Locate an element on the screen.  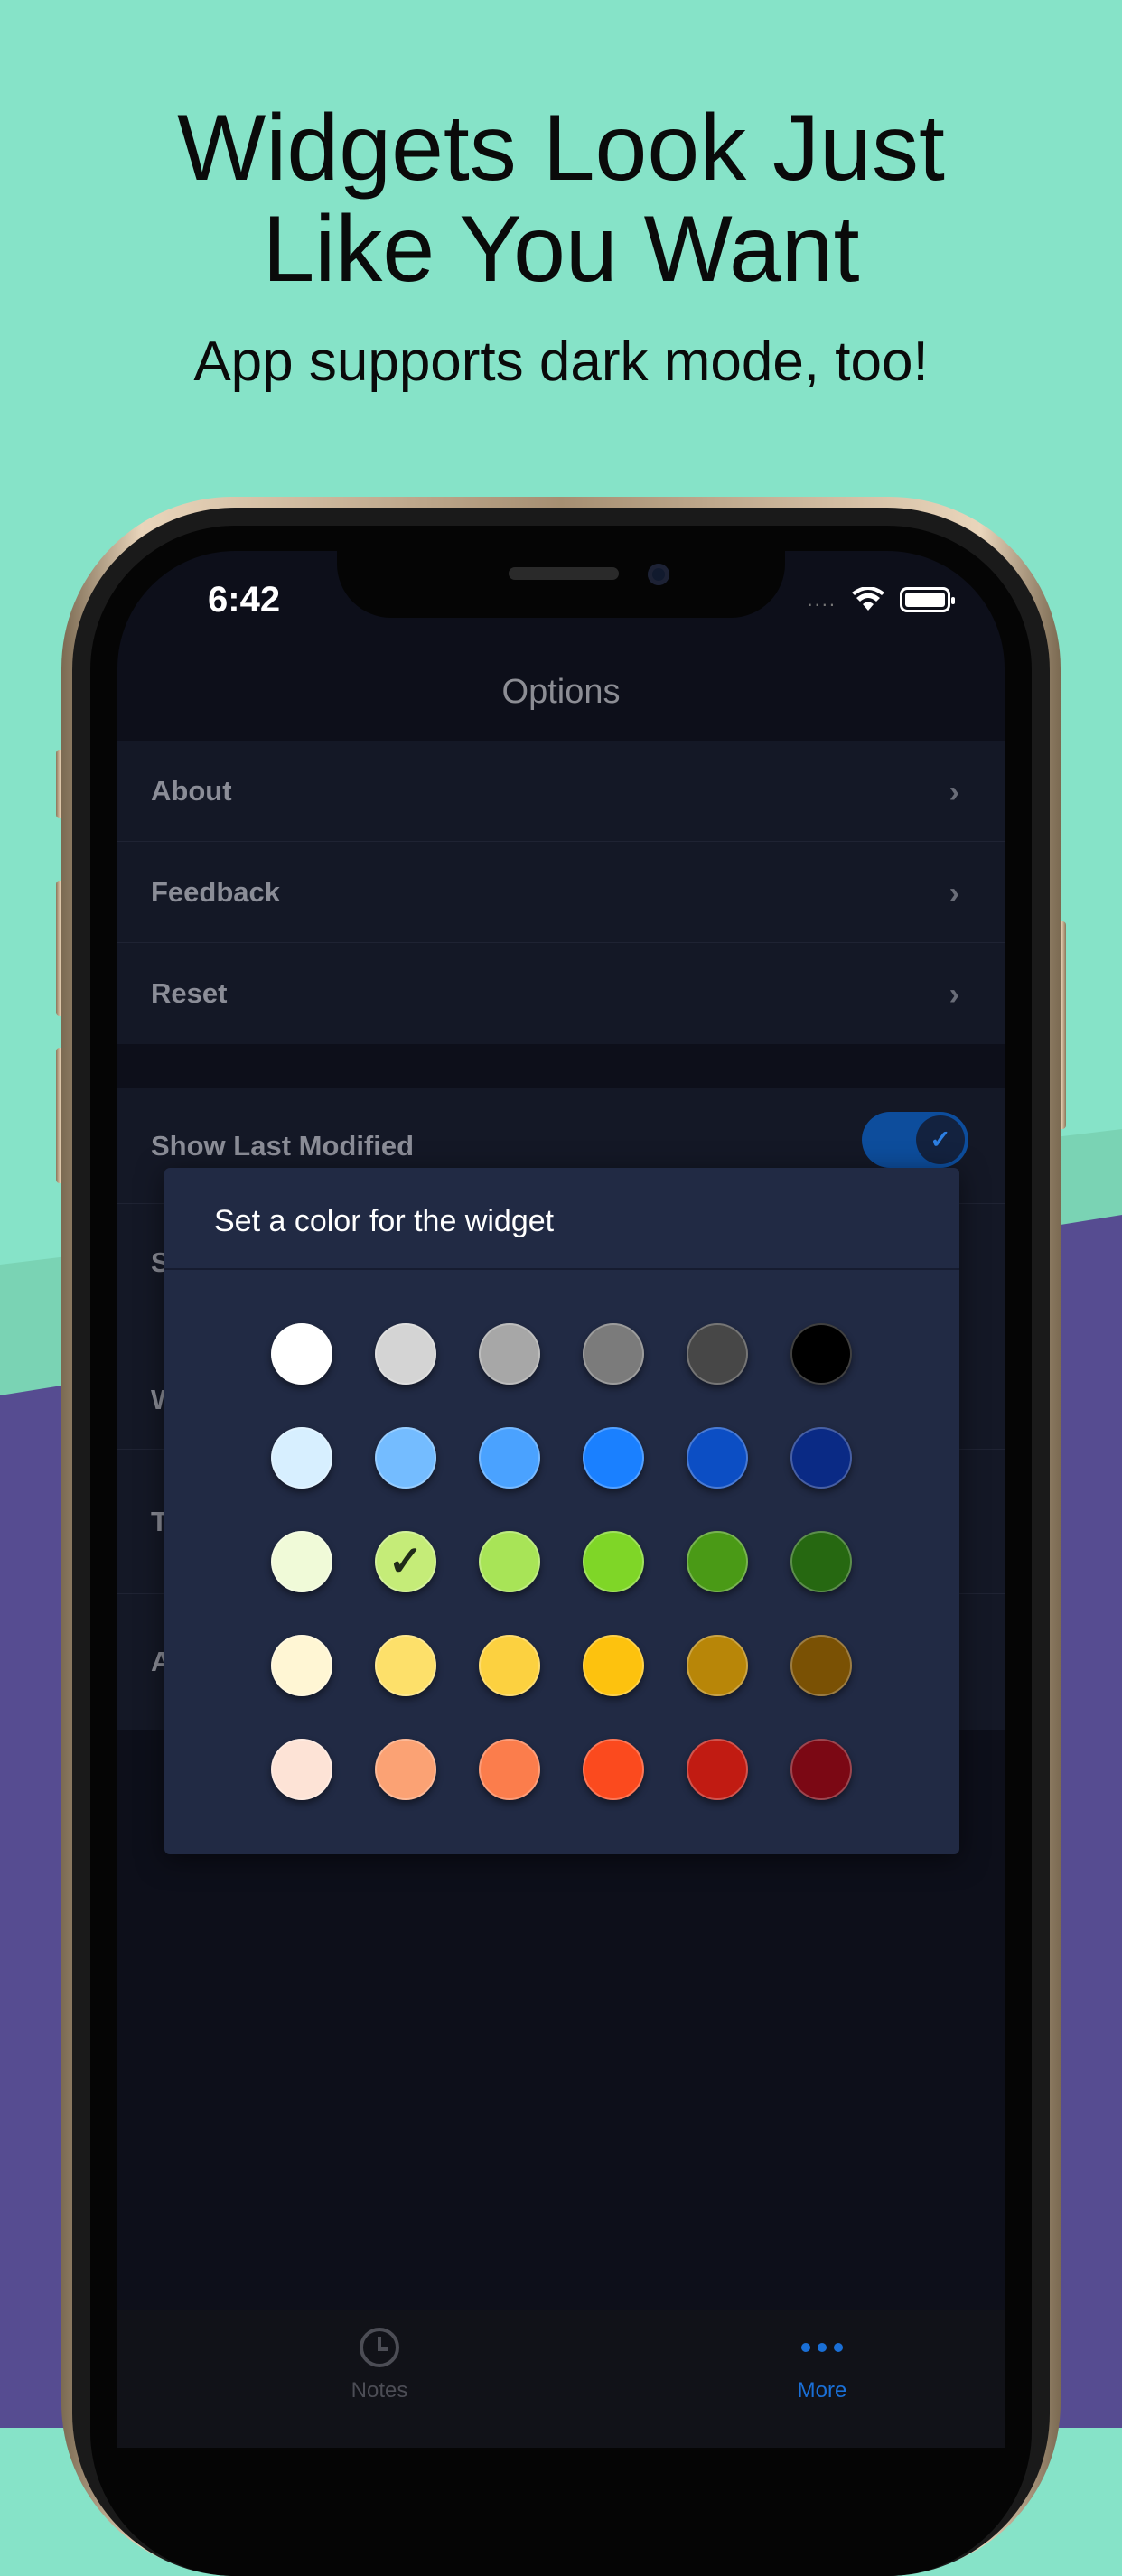
checkmark-icon: ✓ is located at coordinates (406, 1560).